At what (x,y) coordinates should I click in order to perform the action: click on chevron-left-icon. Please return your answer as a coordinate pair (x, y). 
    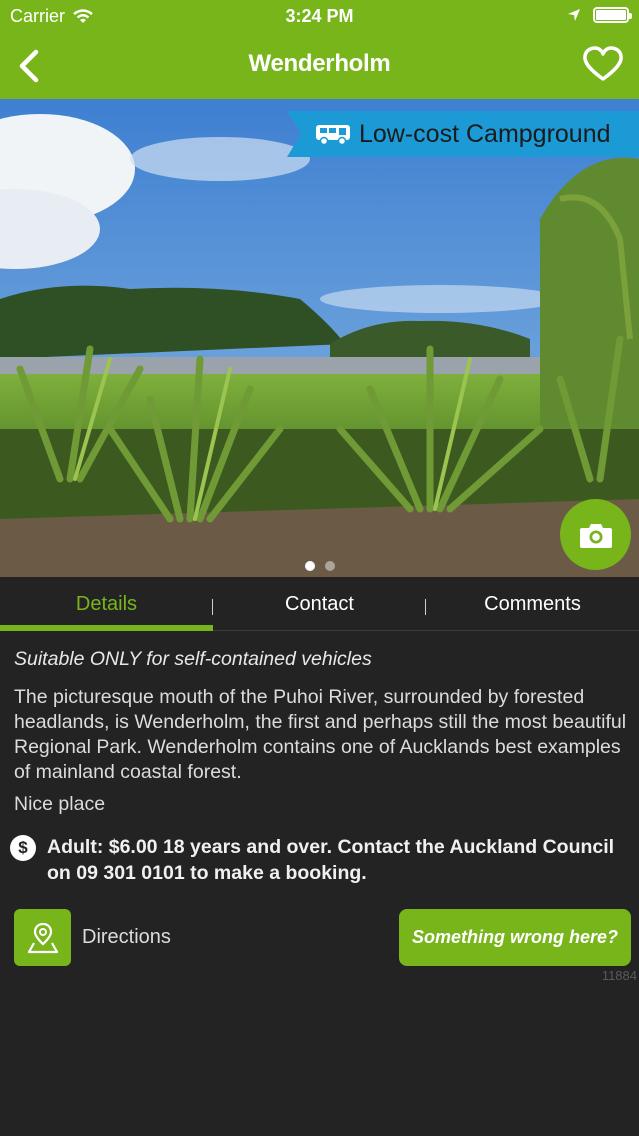
    Looking at the image, I should click on (29, 66).